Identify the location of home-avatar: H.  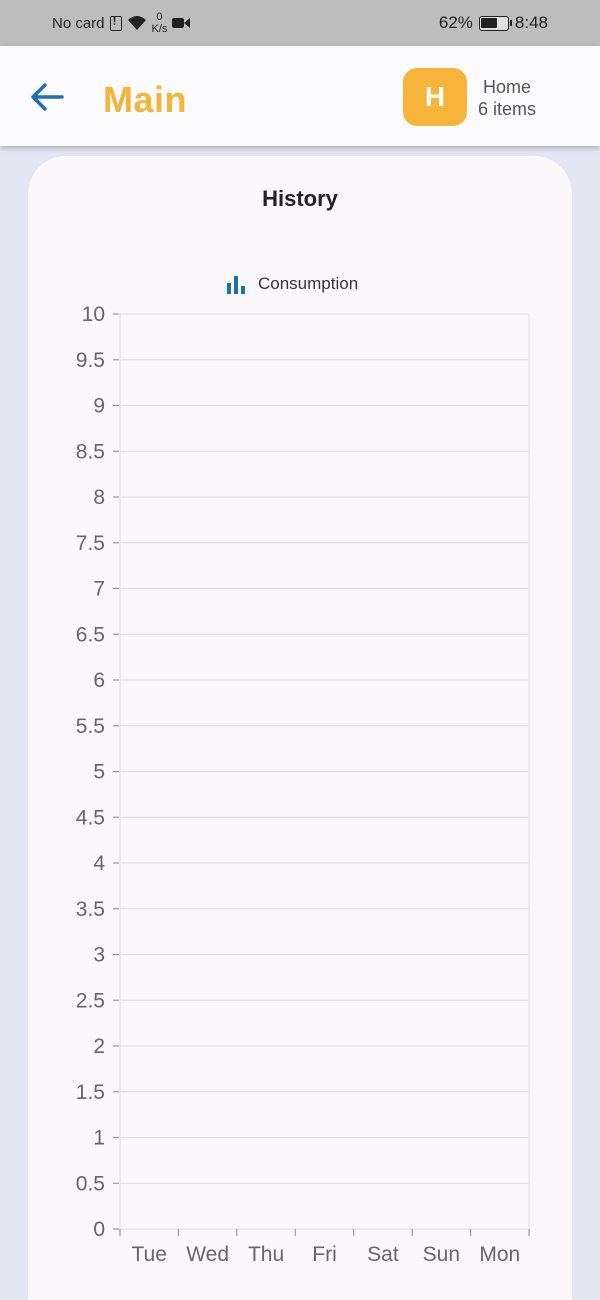
(435, 97).